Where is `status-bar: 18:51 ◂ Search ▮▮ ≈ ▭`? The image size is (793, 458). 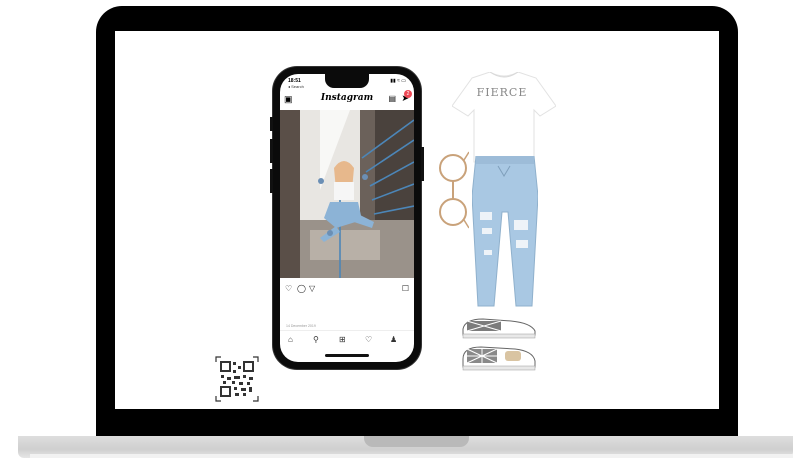
status-bar: 18:51 ◂ Search ▮▮ ≈ ▭ is located at coordinates (347, 82).